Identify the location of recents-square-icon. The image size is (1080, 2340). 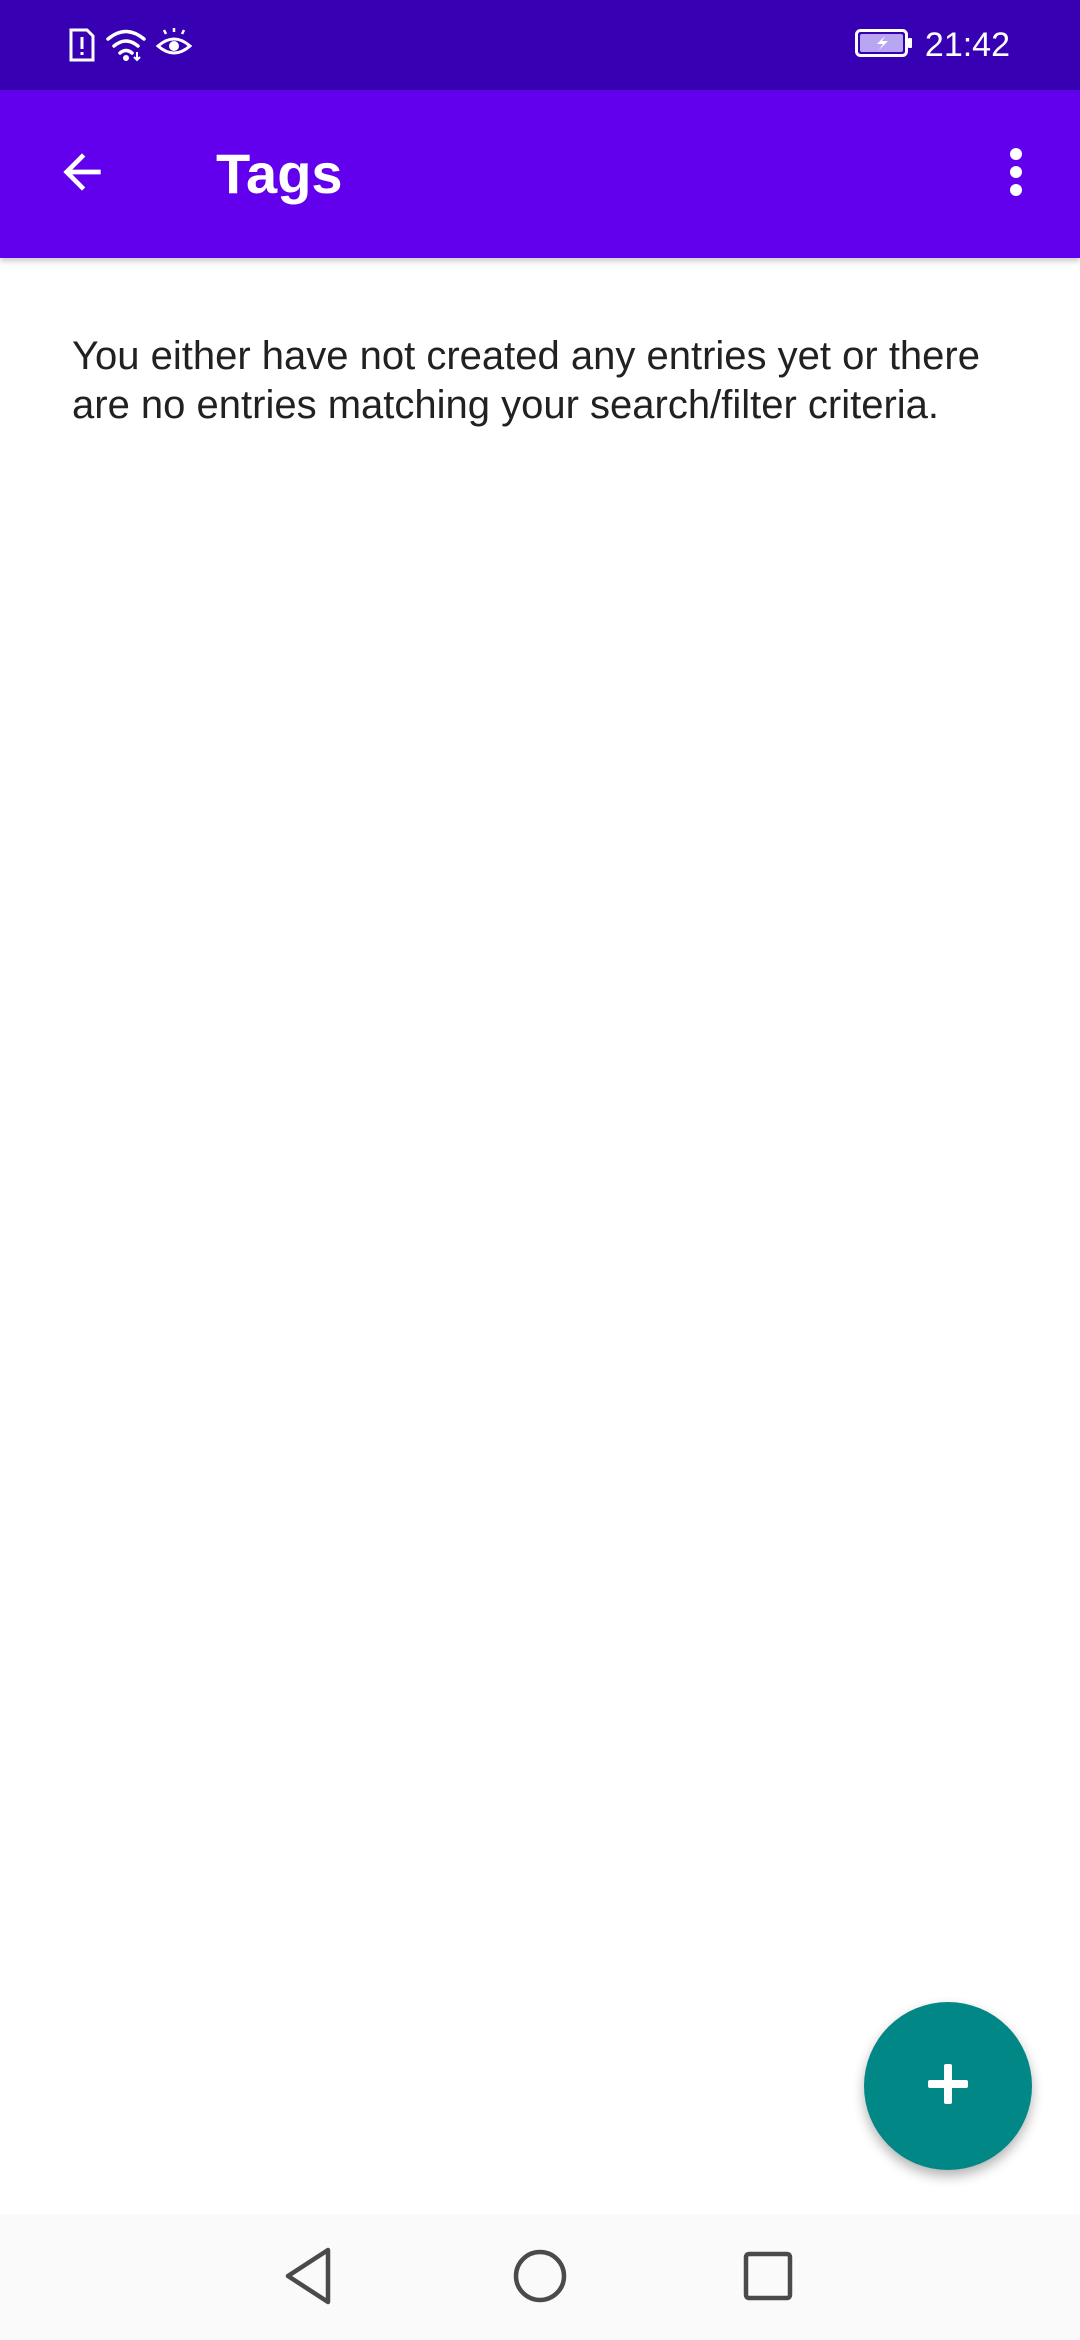
(768, 2278).